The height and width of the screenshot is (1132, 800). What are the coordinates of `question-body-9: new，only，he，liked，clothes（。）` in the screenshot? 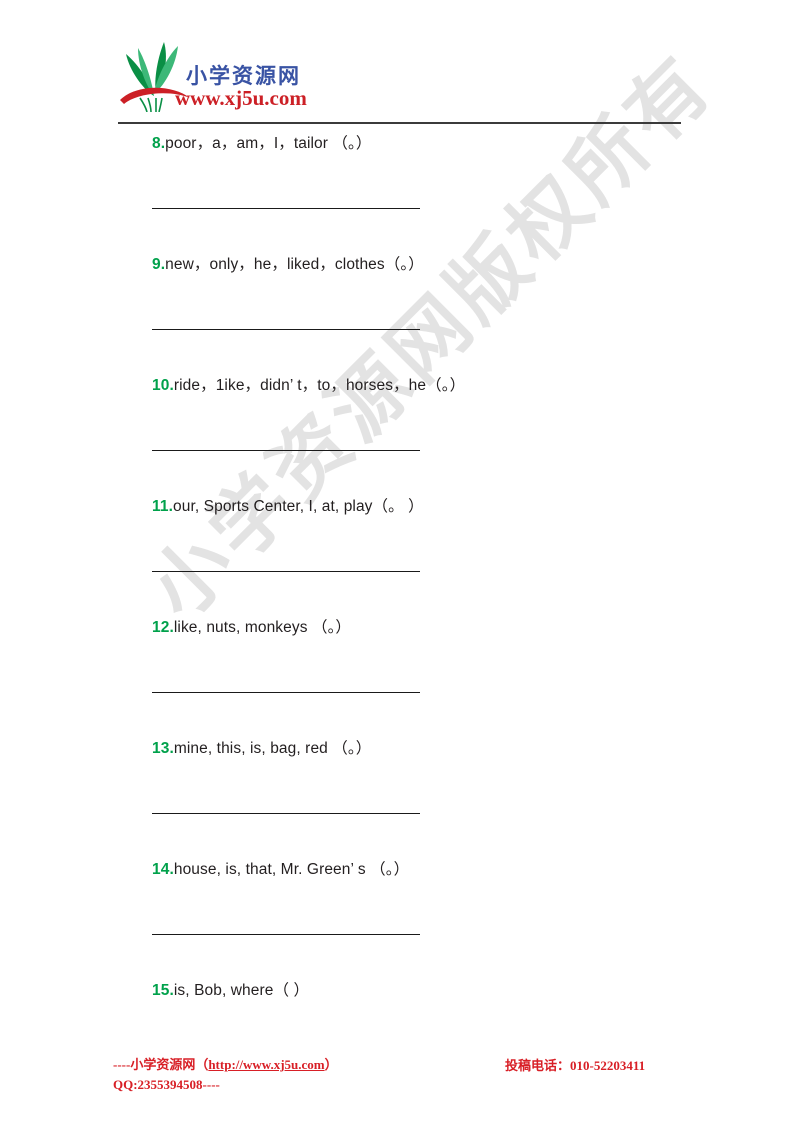 It's located at (294, 264).